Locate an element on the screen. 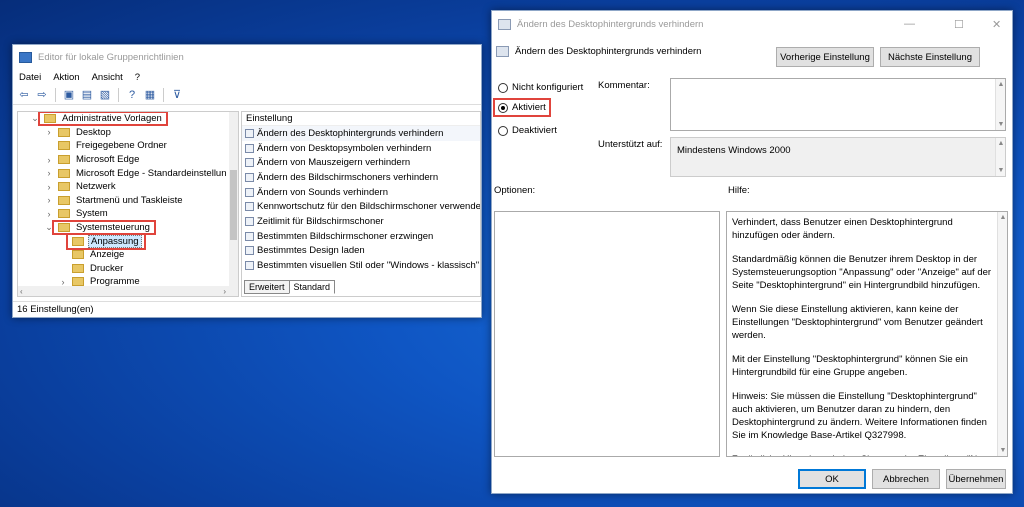  supported-label: Unterstützt auf: is located at coordinates (630, 144).